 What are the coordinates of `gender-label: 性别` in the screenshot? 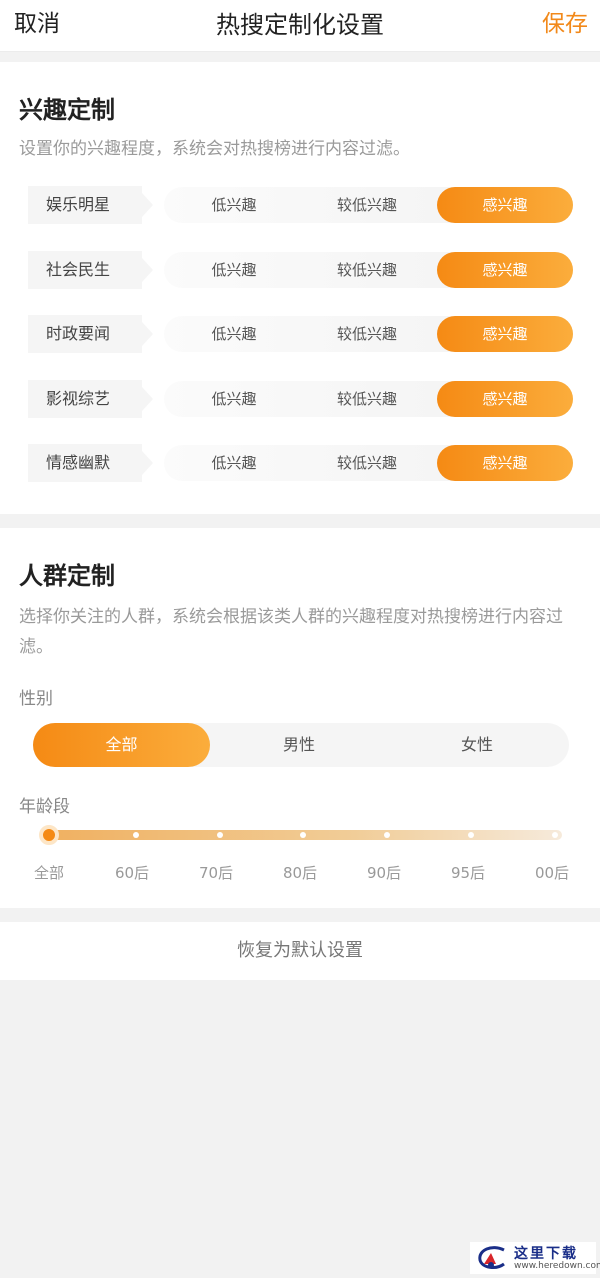 It's located at (36, 699).